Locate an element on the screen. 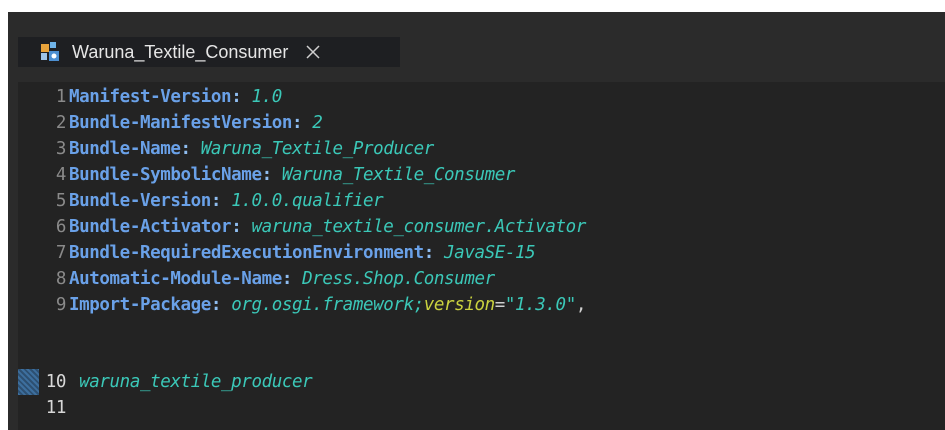 The image size is (945, 430). line-number: 2 is located at coordinates (61, 123).